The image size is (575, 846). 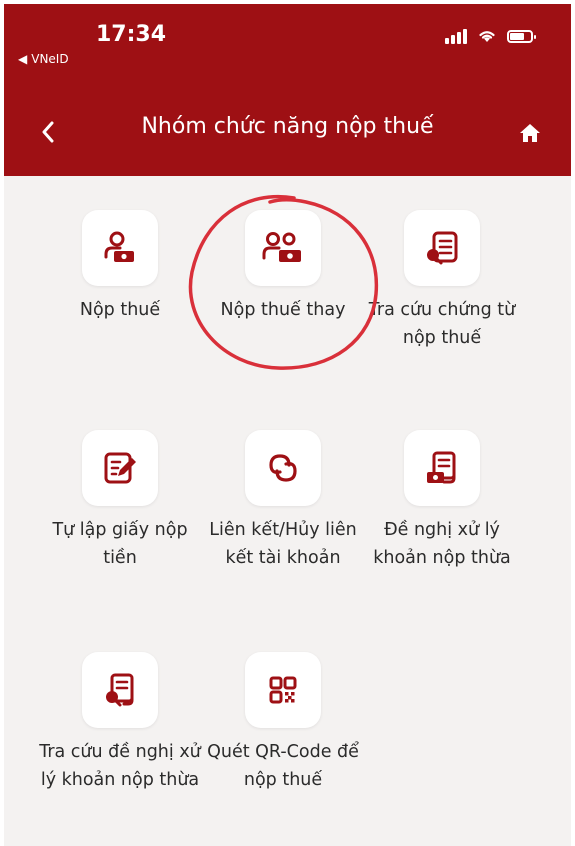 I want to click on edit-form-icon, so click(x=120, y=468).